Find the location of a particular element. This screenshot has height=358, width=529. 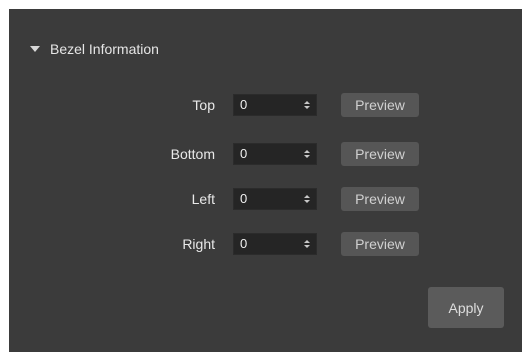

bottom-input: 0 is located at coordinates (275, 154).